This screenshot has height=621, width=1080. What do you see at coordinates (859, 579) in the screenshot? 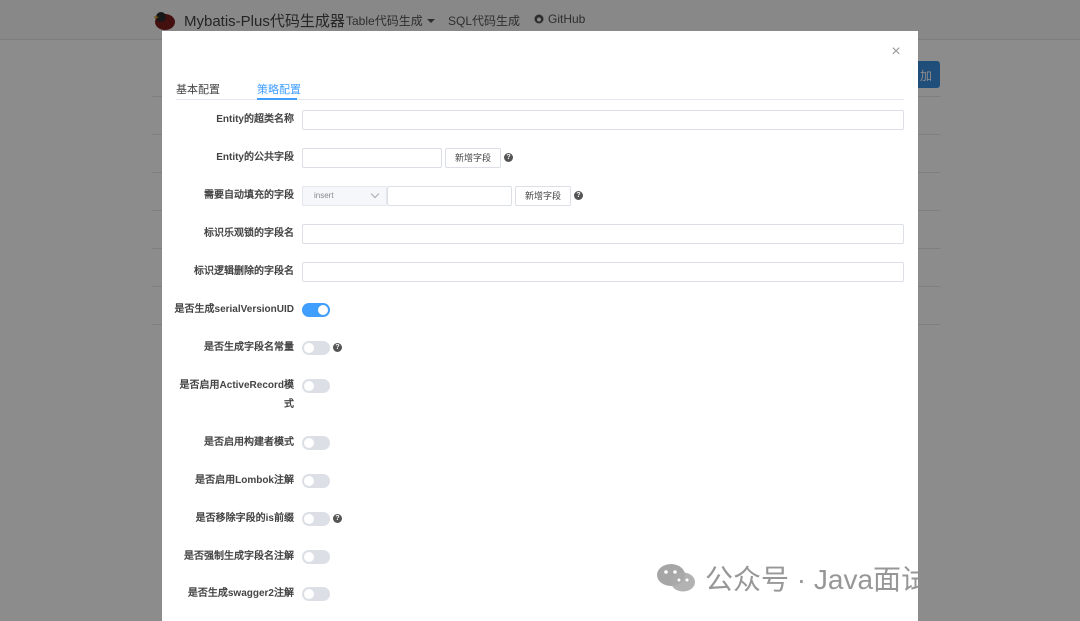
I see `watermark-text: 公众号 · Java面试题精选` at bounding box center [859, 579].